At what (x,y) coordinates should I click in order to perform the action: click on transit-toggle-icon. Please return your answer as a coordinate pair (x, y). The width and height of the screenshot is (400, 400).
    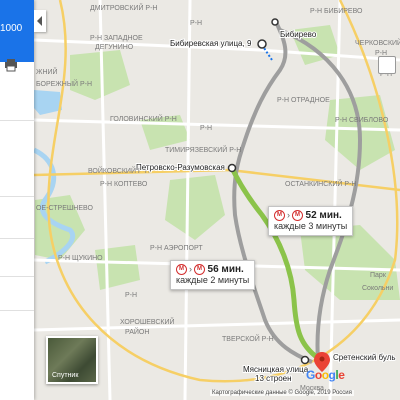
    Looking at the image, I should click on (387, 65).